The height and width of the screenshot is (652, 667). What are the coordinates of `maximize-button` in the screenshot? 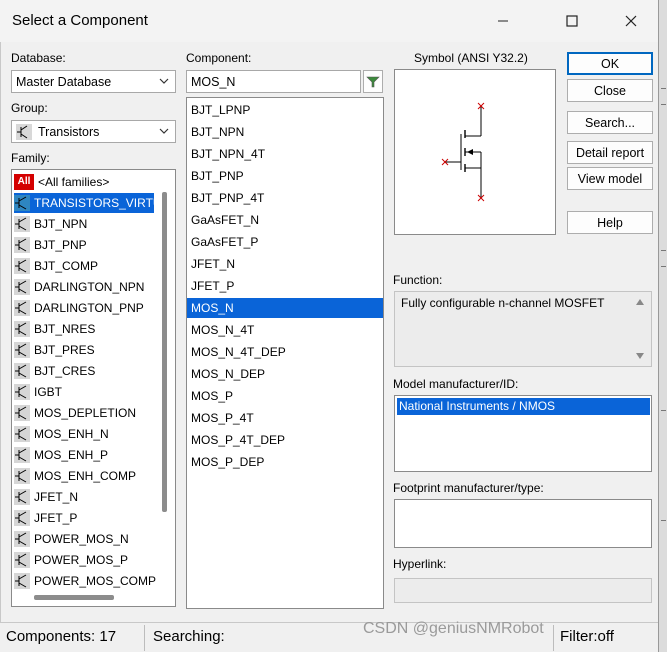 It's located at (572, 21).